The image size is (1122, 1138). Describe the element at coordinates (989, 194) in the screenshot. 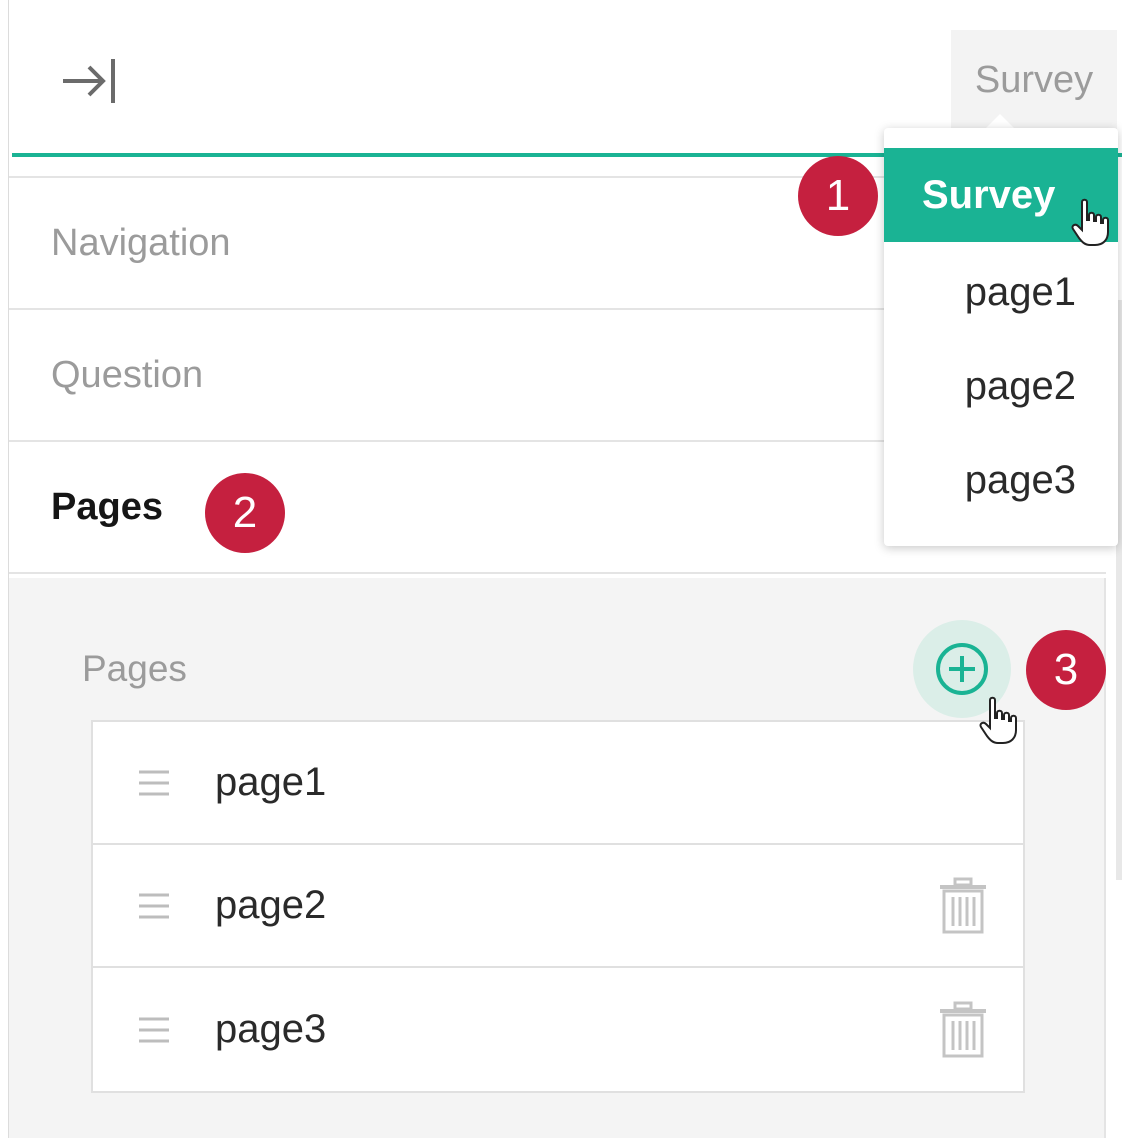

I see `dropdown-option-label: Survey` at that location.